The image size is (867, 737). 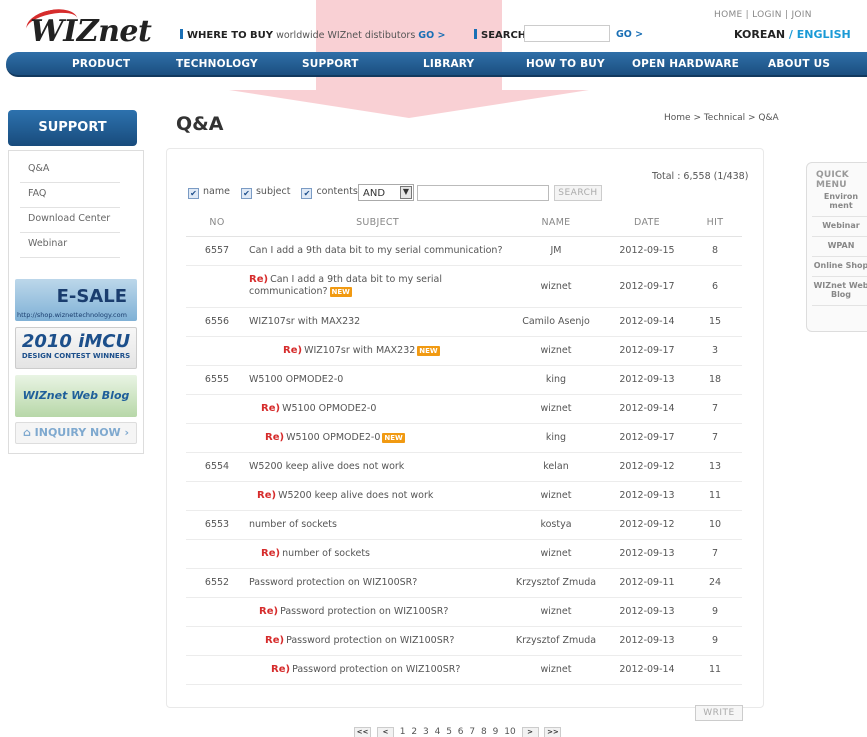 What do you see at coordinates (496, 732) in the screenshot?
I see `page-link: 9` at bounding box center [496, 732].